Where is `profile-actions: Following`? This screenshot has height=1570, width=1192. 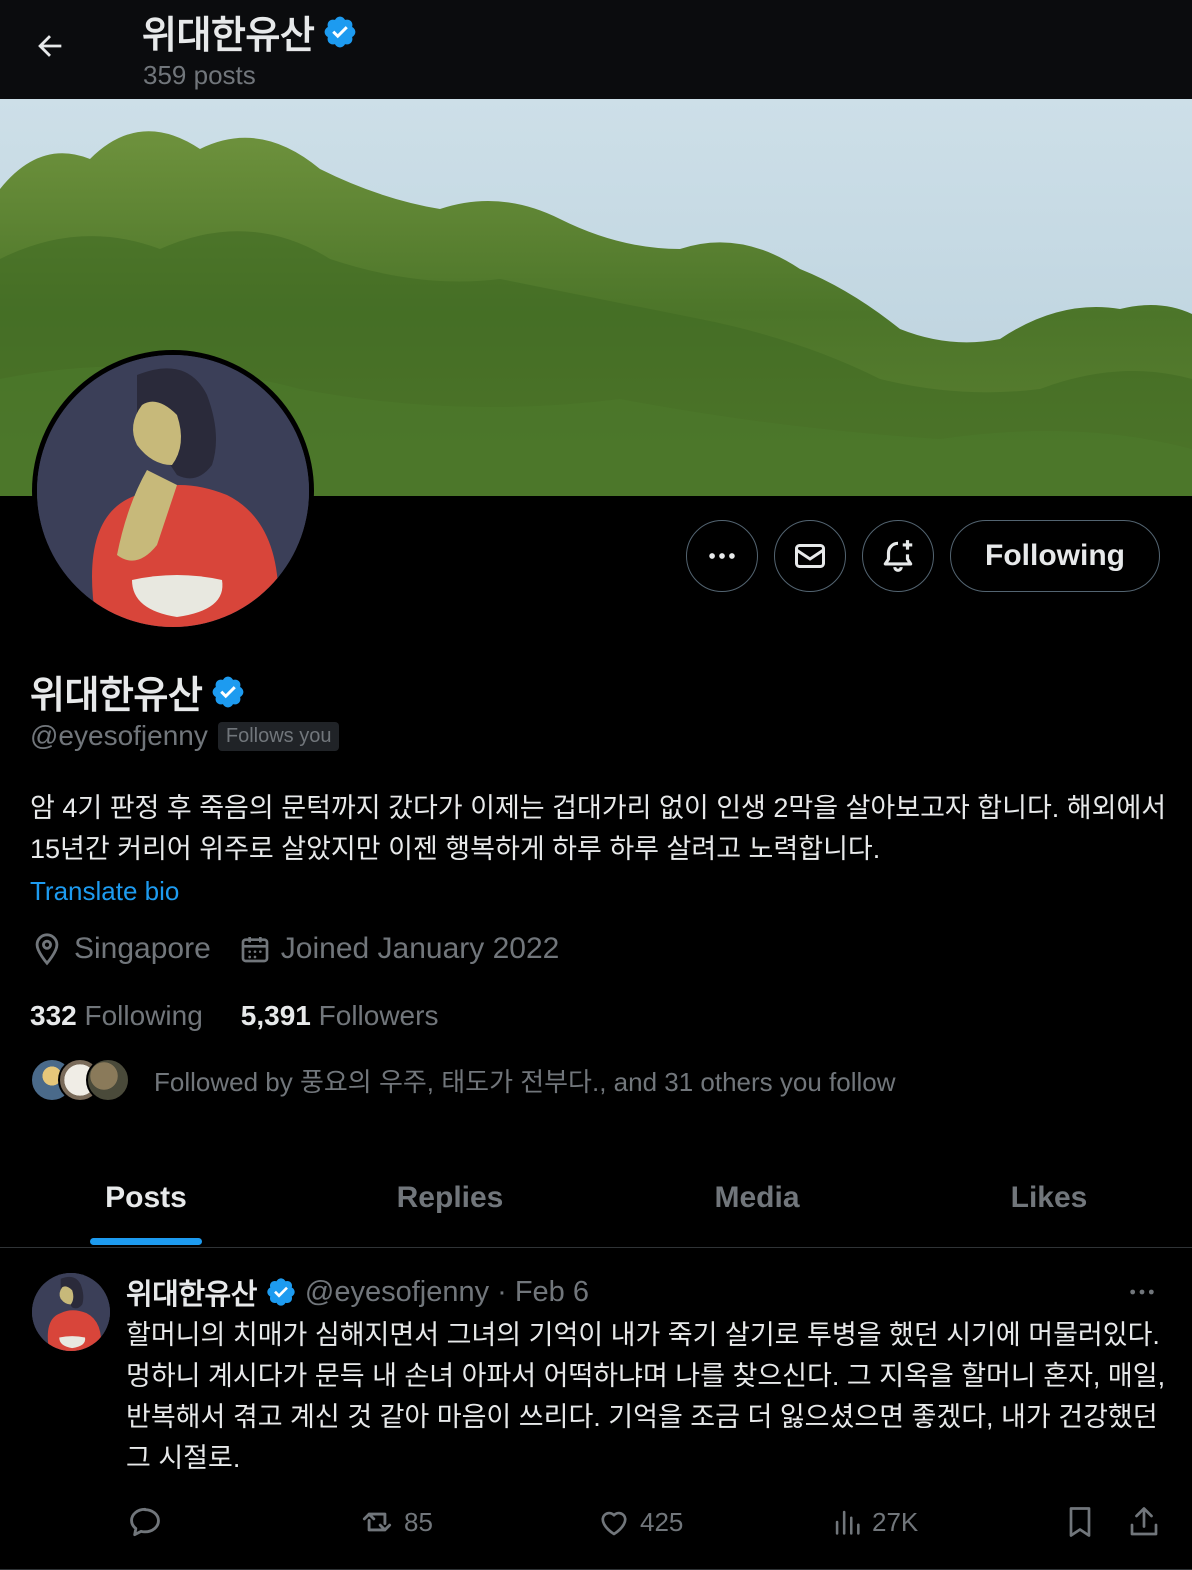
profile-actions: Following is located at coordinates (923, 556).